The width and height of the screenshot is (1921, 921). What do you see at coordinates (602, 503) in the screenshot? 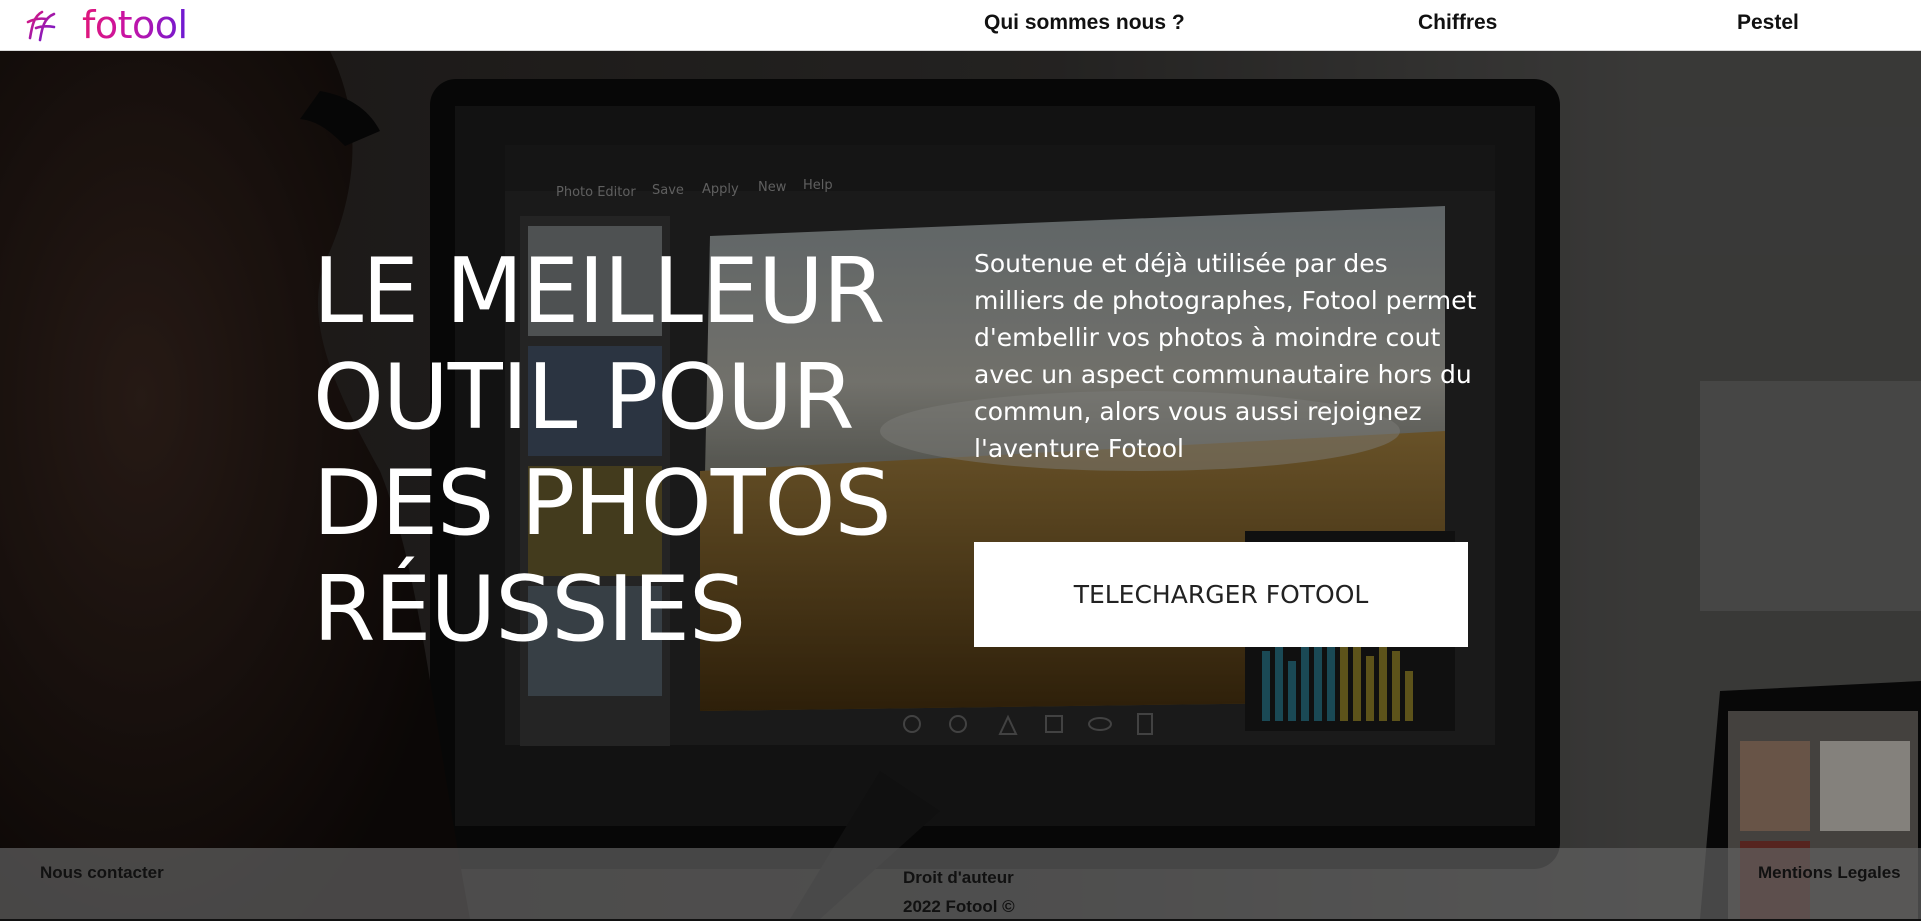
I see `headline-line: DES PHOTOS` at bounding box center [602, 503].